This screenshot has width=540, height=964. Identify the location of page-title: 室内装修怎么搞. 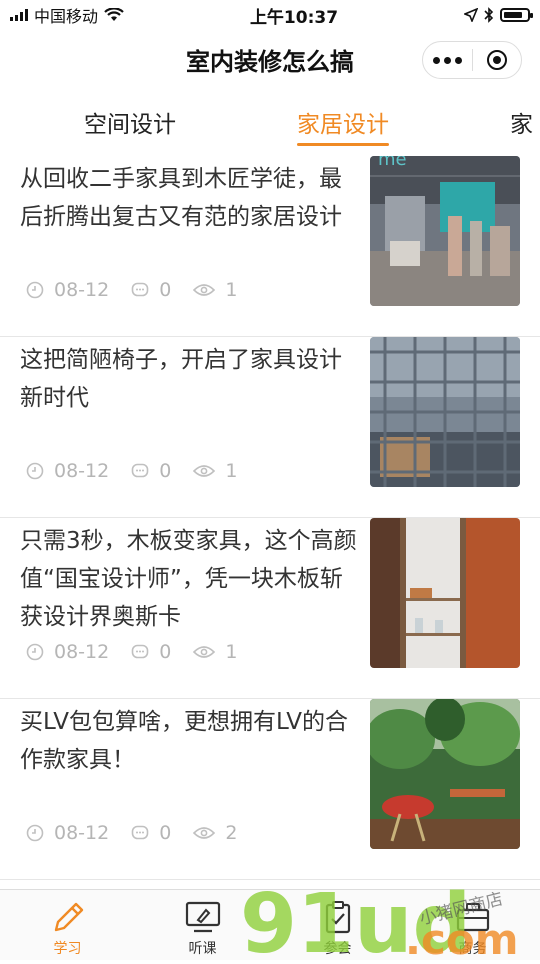
(270, 61).